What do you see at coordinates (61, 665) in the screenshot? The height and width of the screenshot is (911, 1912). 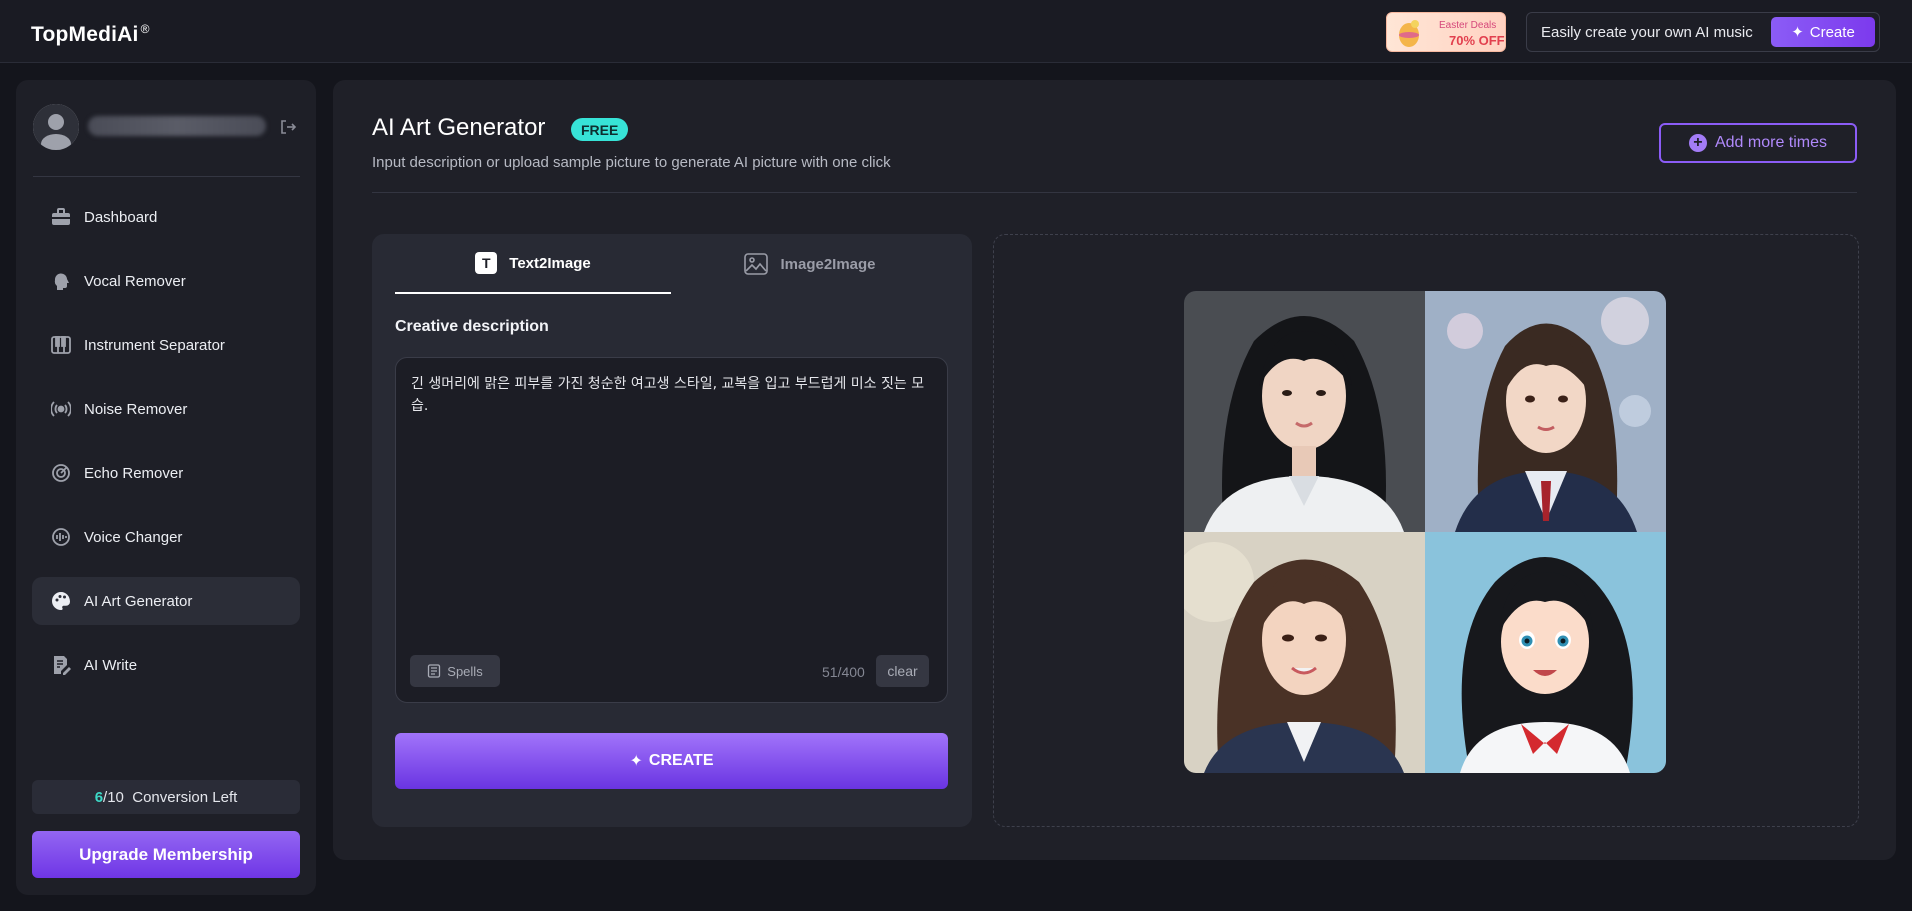 I see `edit-doc-icon` at bounding box center [61, 665].